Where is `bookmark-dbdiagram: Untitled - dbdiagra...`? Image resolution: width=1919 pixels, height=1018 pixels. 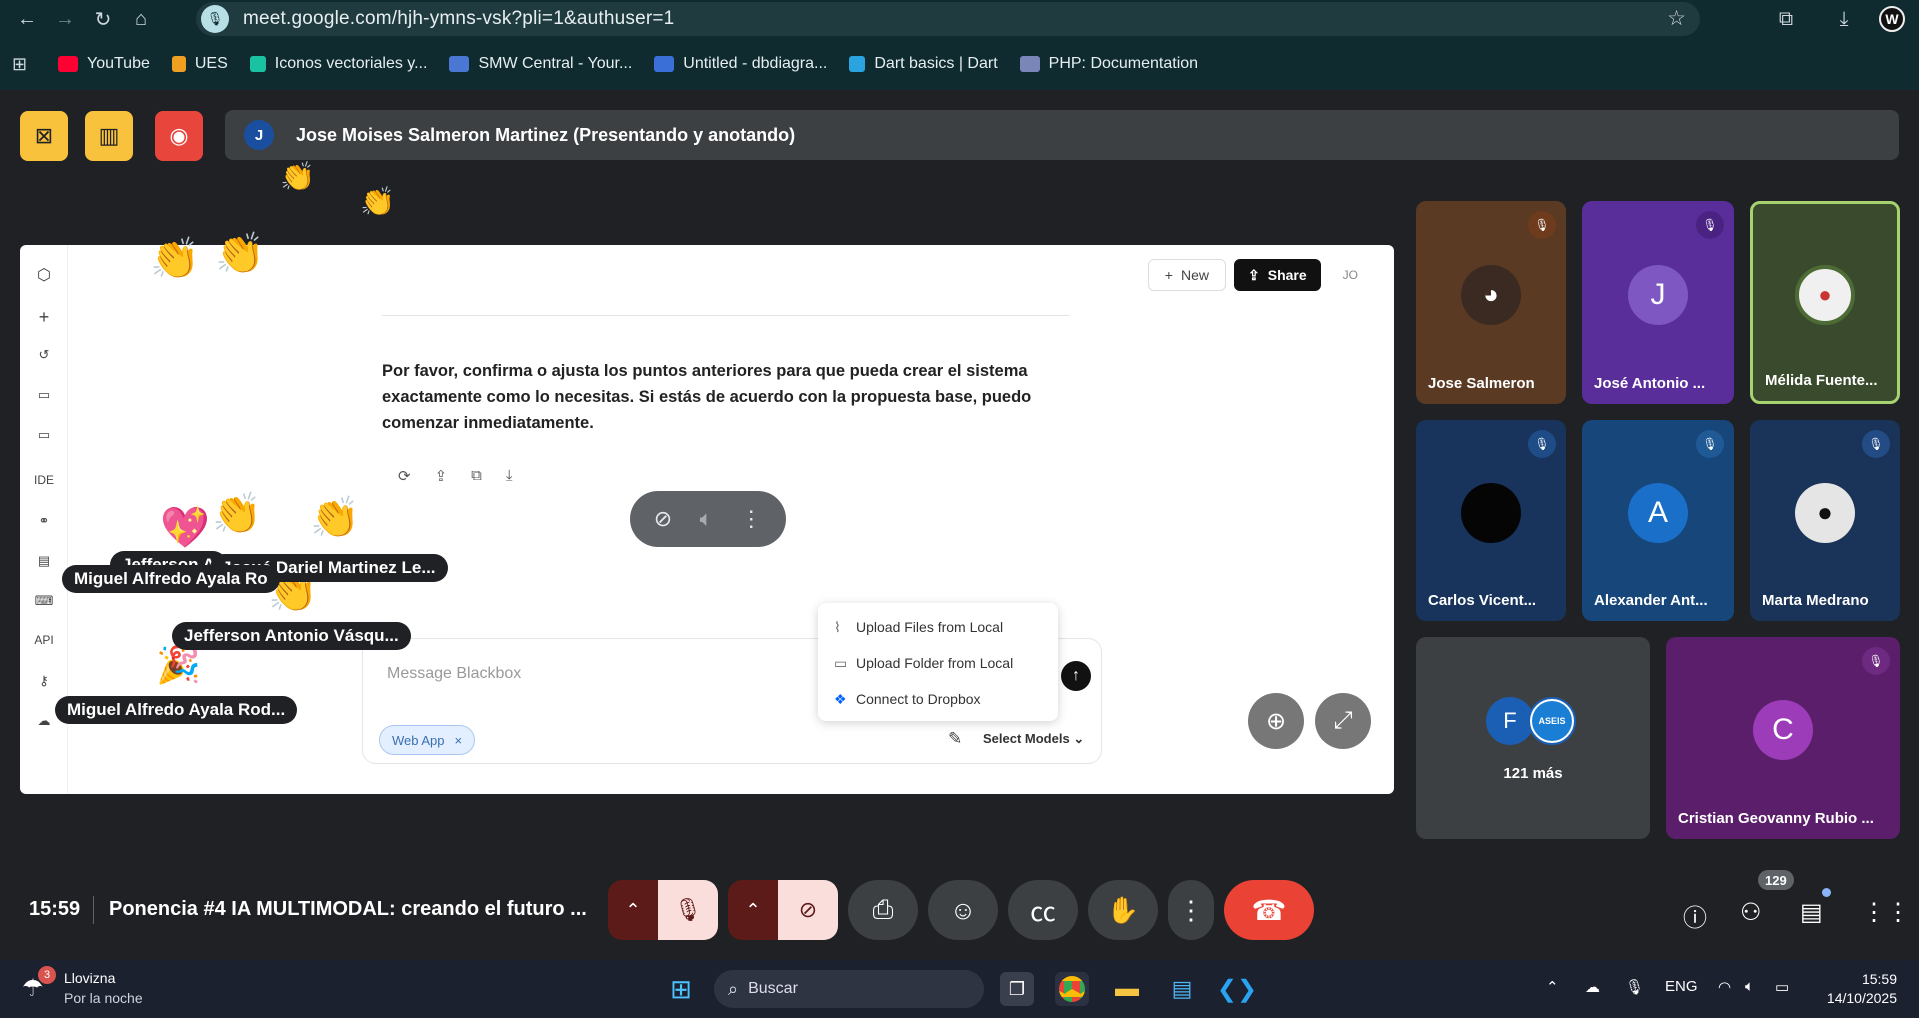 bookmark-dbdiagram: Untitled - dbdiagra... is located at coordinates (740, 64).